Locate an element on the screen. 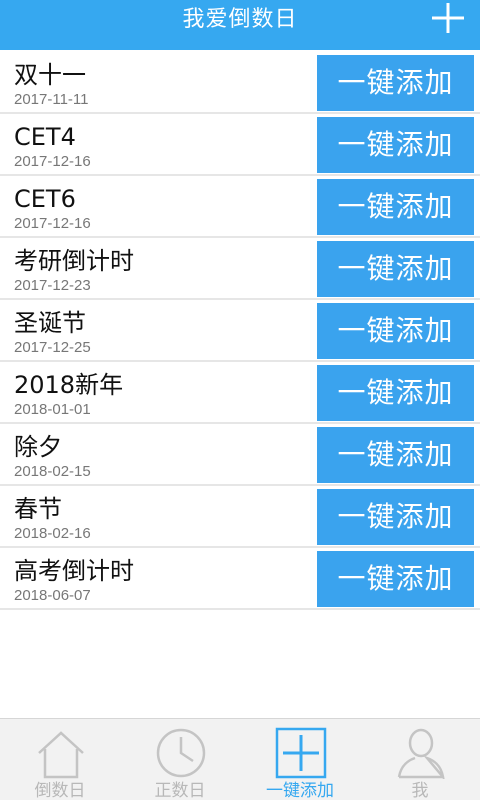 The width and height of the screenshot is (480, 800). event-name: 双十一 is located at coordinates (50, 75).